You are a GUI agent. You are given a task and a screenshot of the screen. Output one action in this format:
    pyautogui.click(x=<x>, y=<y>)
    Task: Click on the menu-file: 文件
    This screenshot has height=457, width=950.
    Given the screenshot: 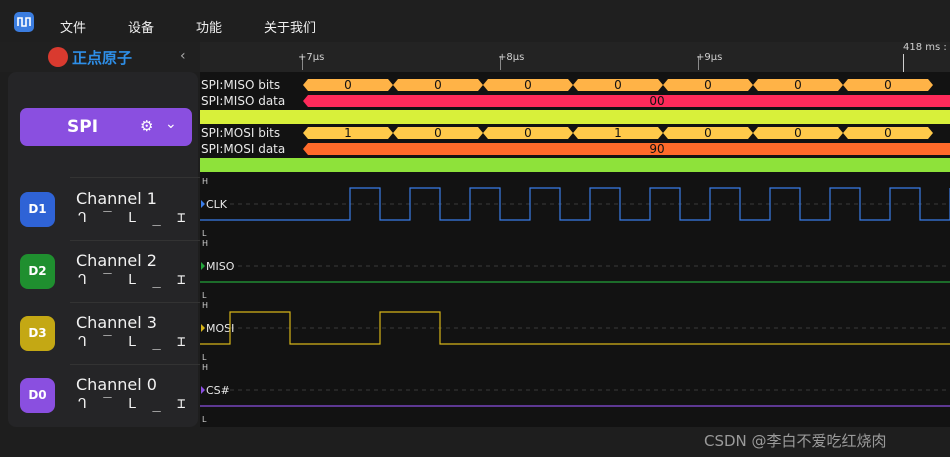 What is the action you would take?
    pyautogui.click(x=73, y=26)
    